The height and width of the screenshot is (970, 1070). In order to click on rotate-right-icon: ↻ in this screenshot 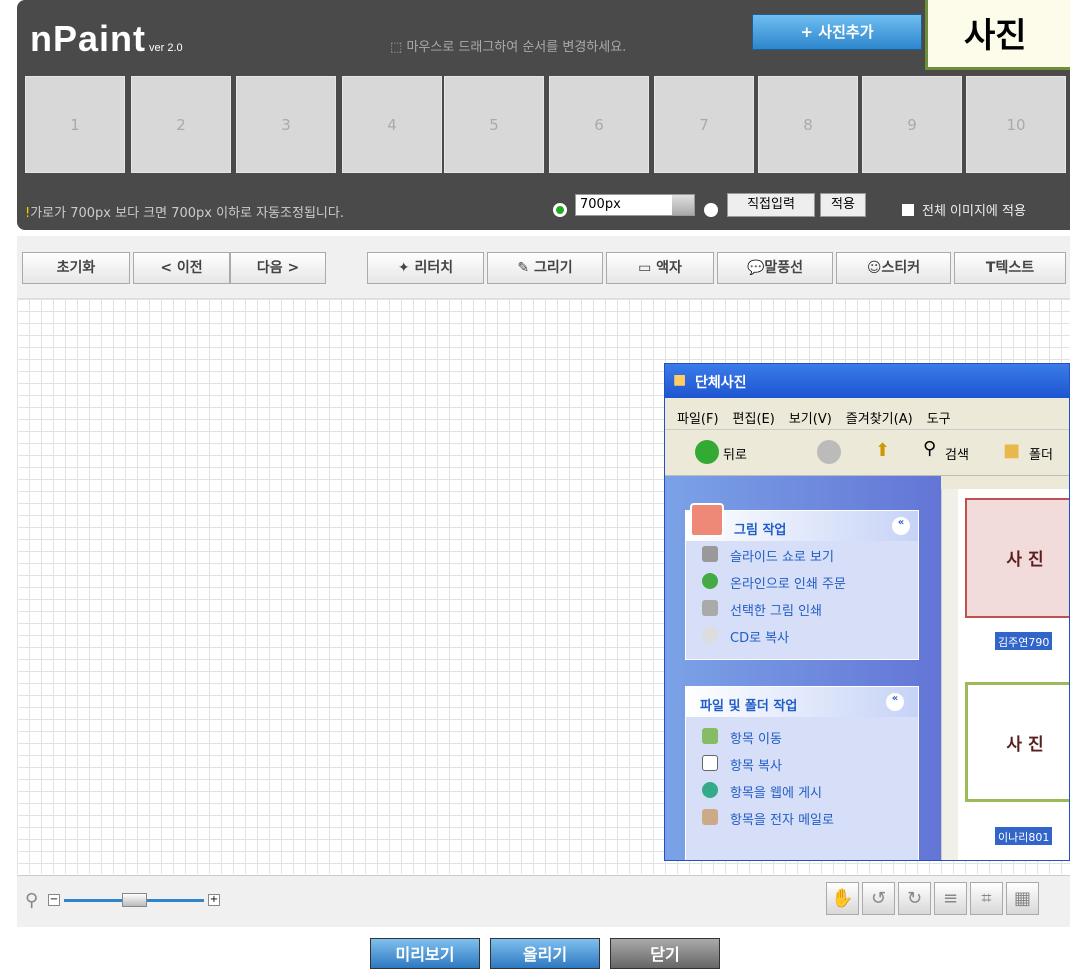, I will do `click(914, 898)`.